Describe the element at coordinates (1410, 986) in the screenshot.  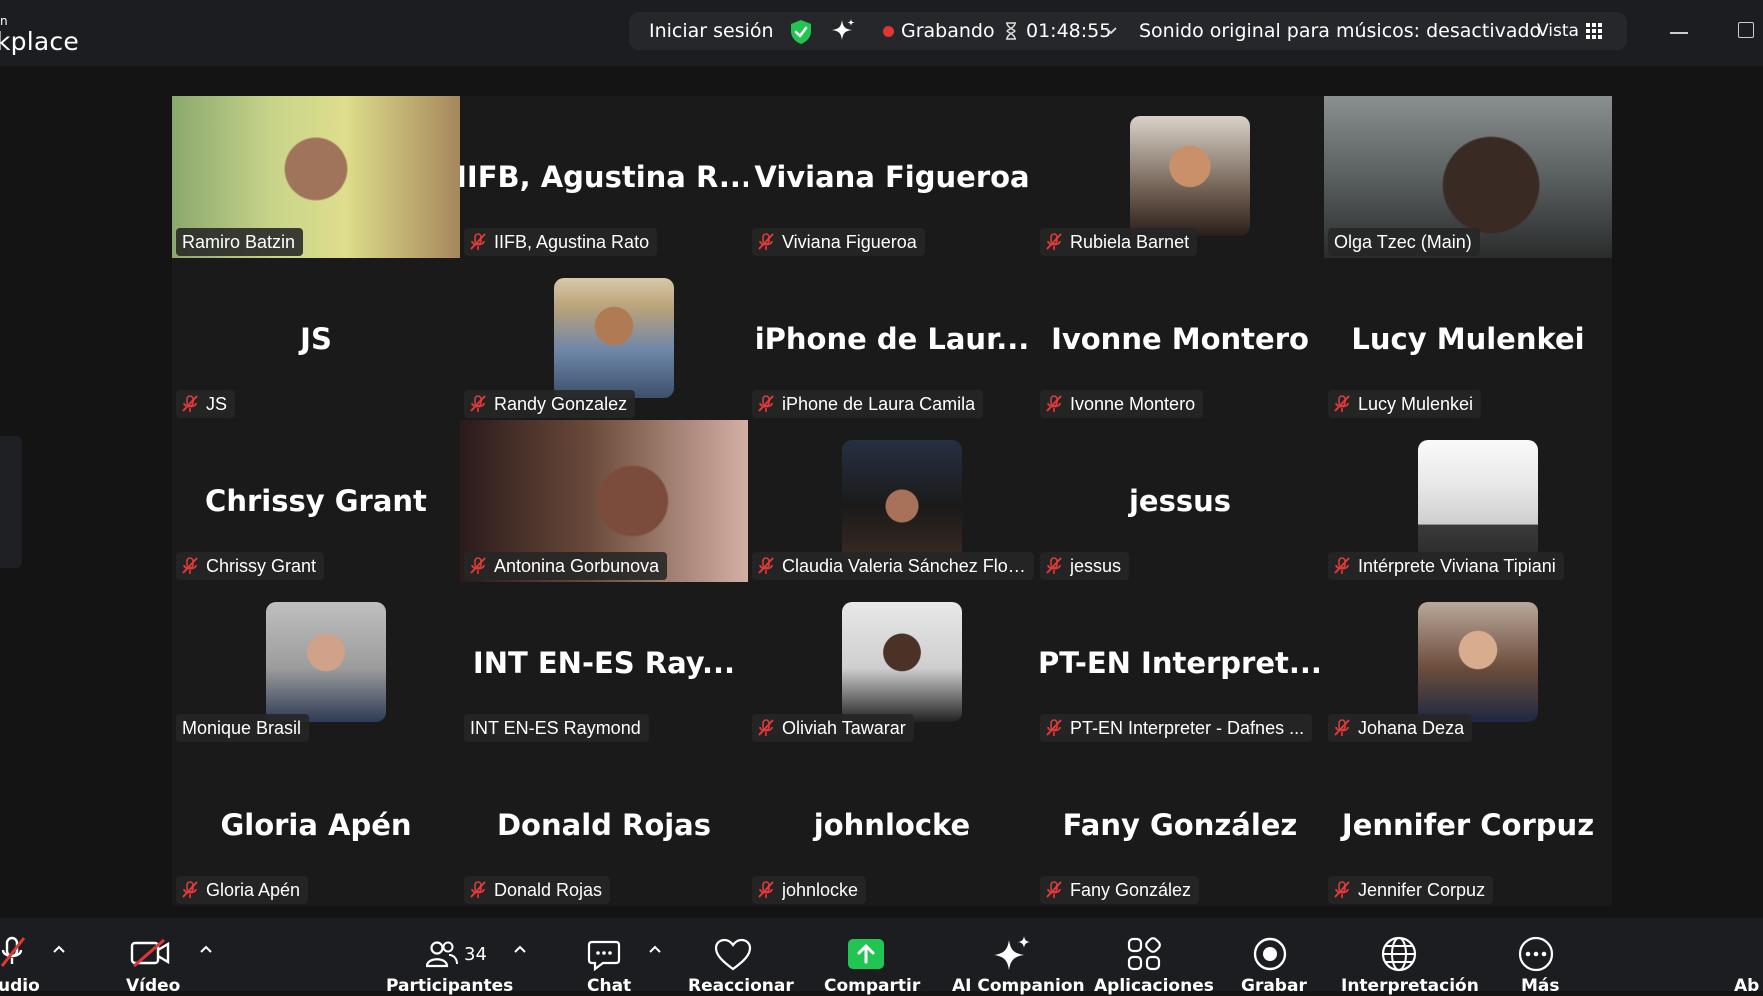
I see `interpretation-label: Interpretación` at that location.